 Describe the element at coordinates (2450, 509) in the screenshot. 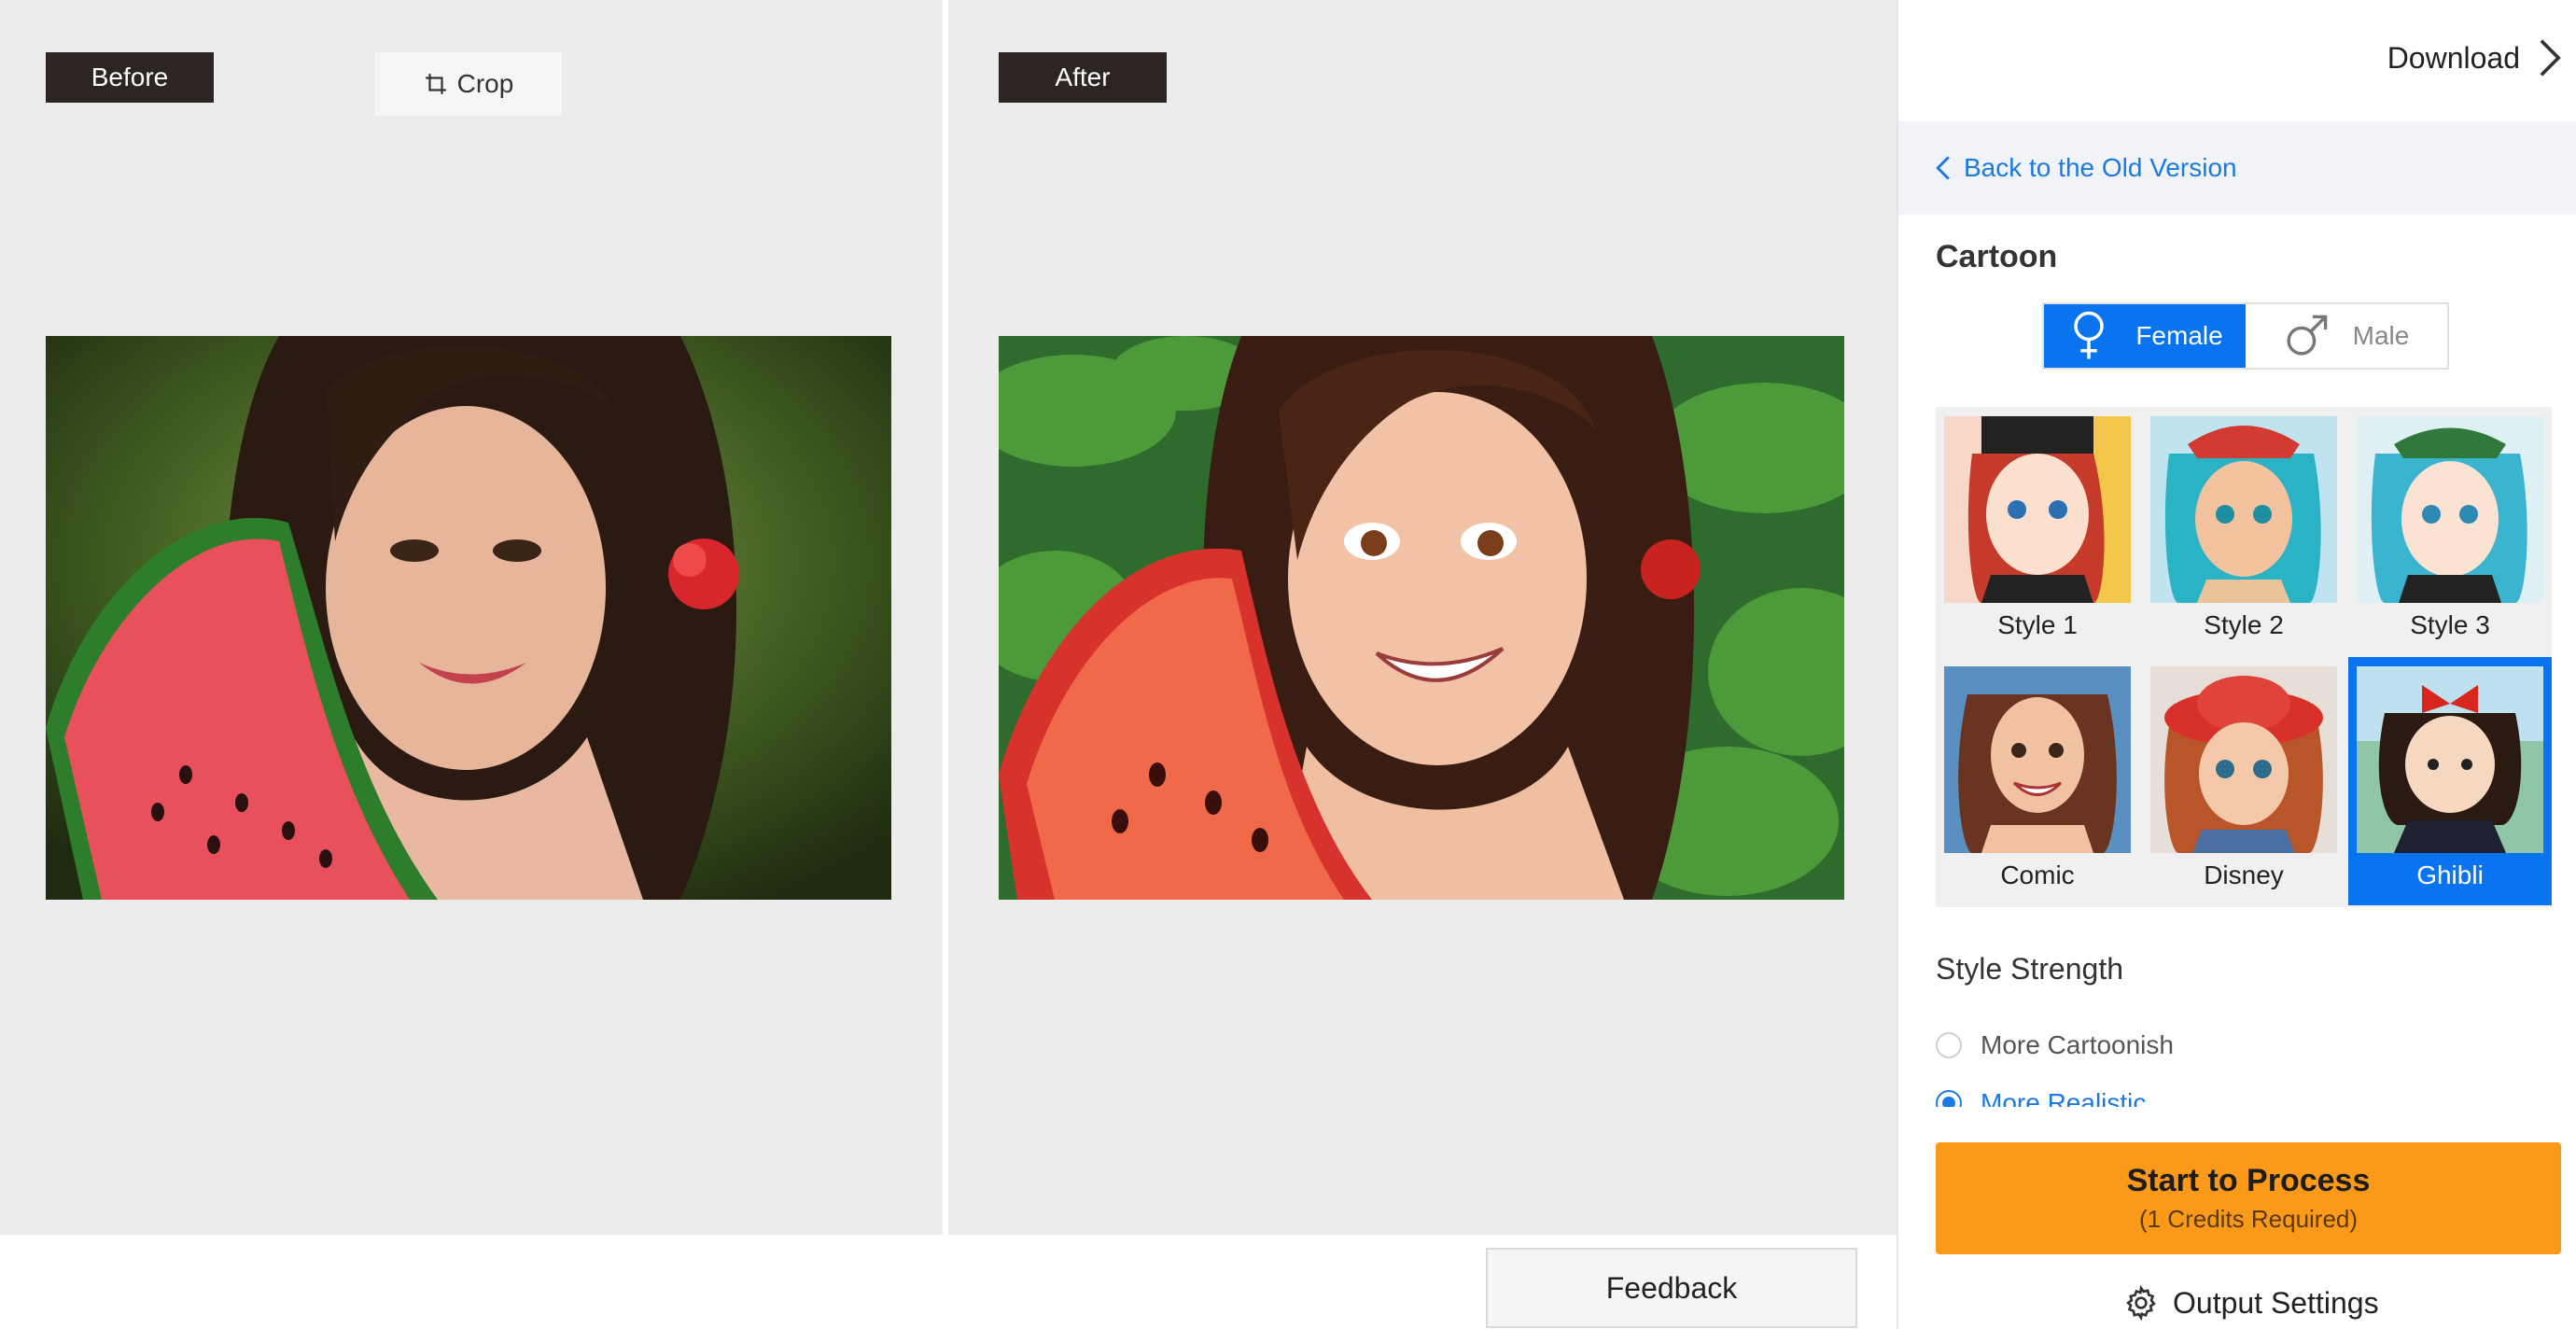

I see `style-3-thumbnail` at that location.